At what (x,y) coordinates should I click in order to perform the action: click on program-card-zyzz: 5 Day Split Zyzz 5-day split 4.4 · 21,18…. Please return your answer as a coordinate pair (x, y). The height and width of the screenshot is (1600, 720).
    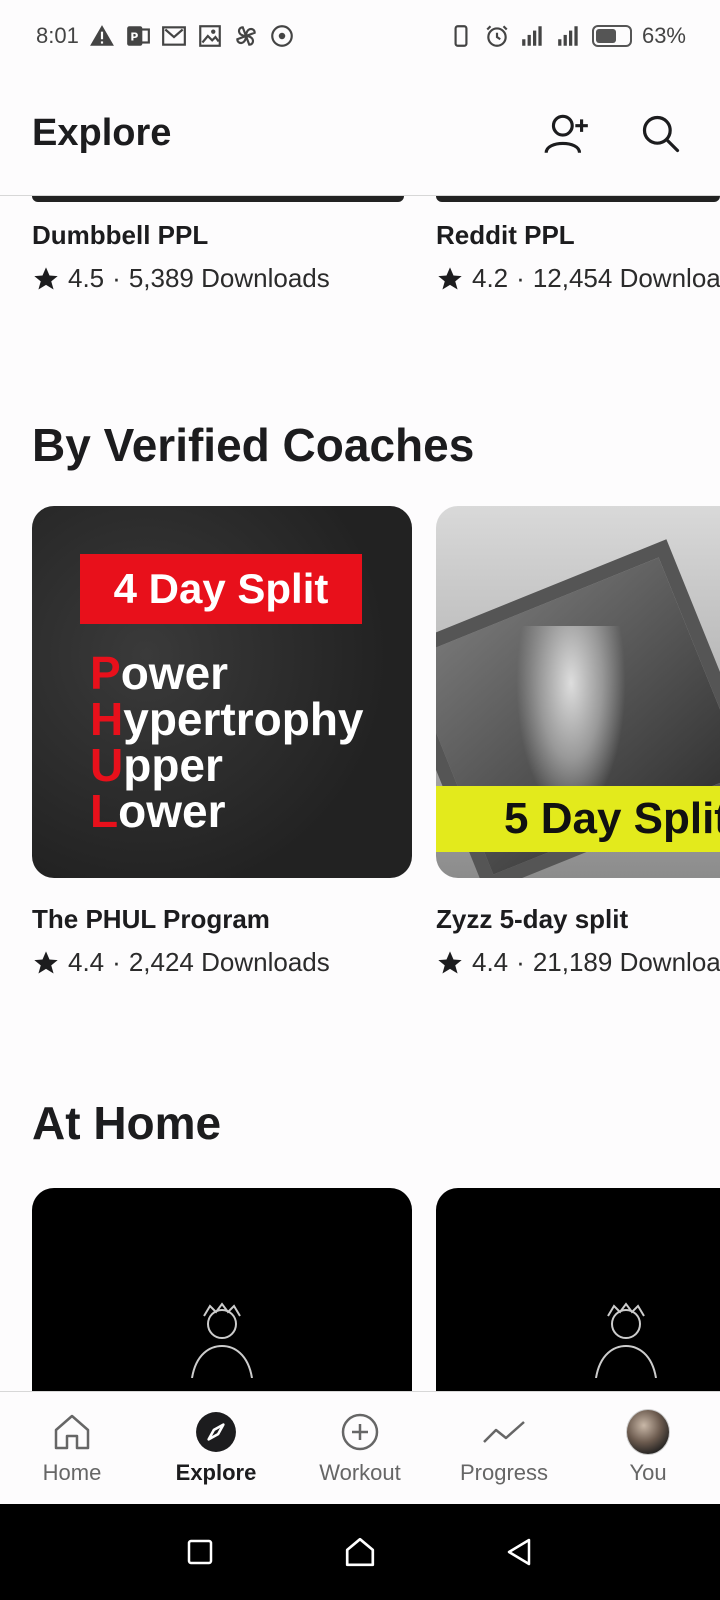
    Looking at the image, I should click on (578, 742).